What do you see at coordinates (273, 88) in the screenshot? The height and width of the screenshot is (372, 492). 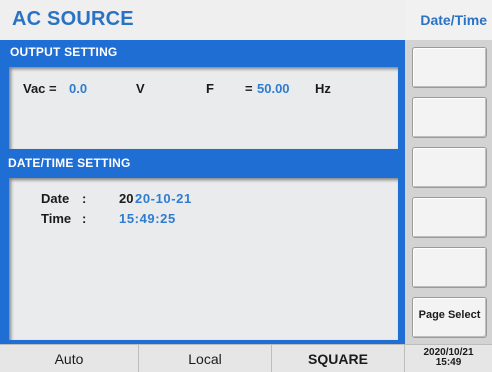 I see `freq-value: 50.00` at bounding box center [273, 88].